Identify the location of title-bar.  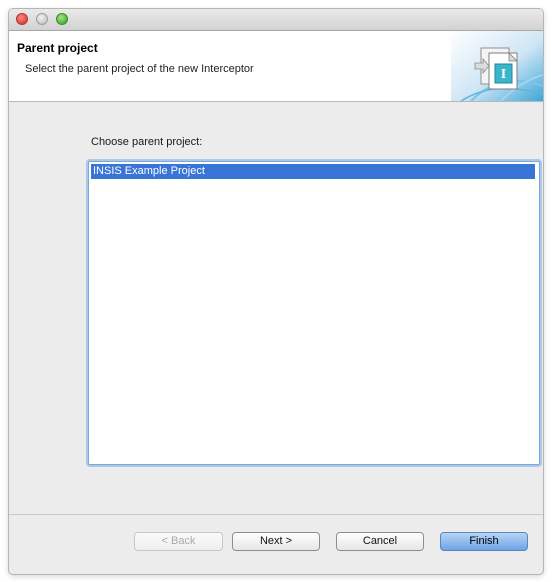
(276, 20).